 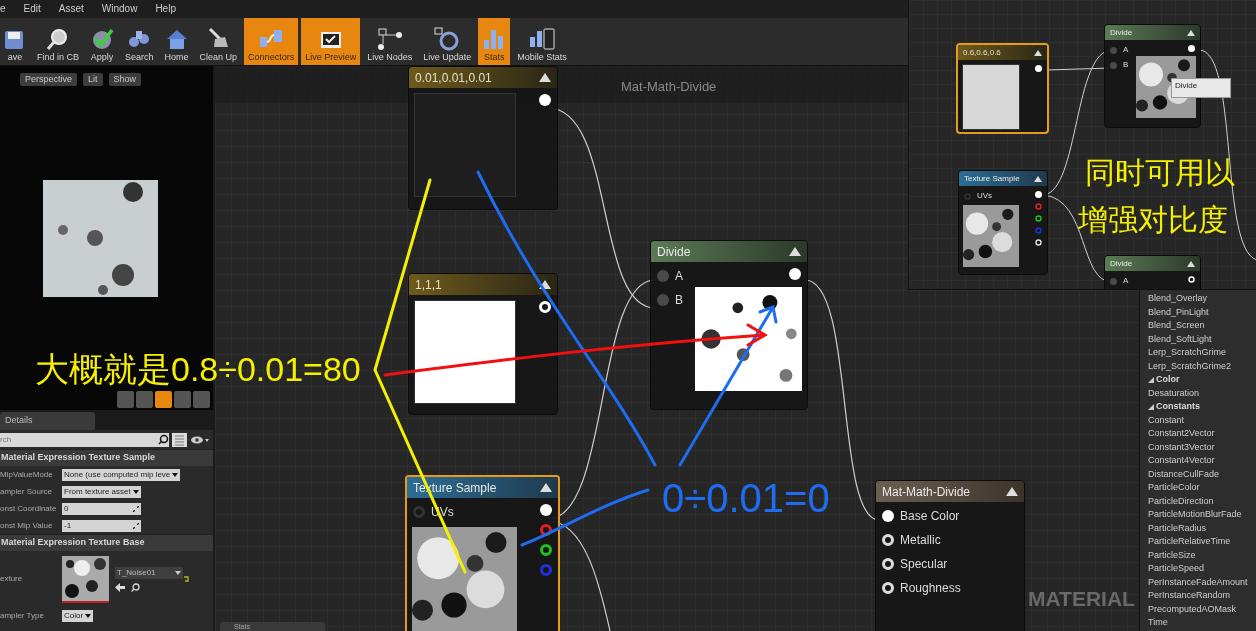 What do you see at coordinates (1202, 312) in the screenshot?
I see `palette-item: Blend_PinLight` at bounding box center [1202, 312].